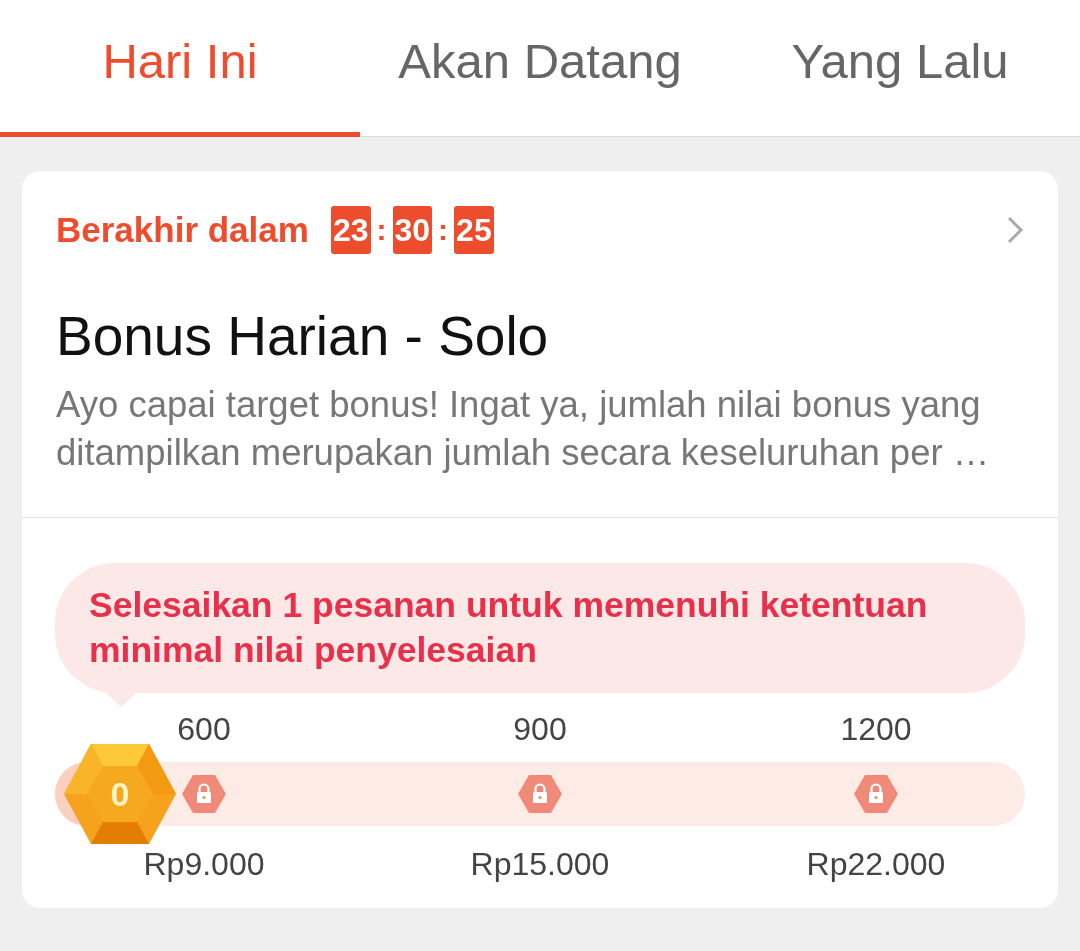 Image resolution: width=1080 pixels, height=951 pixels. Describe the element at coordinates (412, 230) in the screenshot. I see `timer-digits: 30` at that location.